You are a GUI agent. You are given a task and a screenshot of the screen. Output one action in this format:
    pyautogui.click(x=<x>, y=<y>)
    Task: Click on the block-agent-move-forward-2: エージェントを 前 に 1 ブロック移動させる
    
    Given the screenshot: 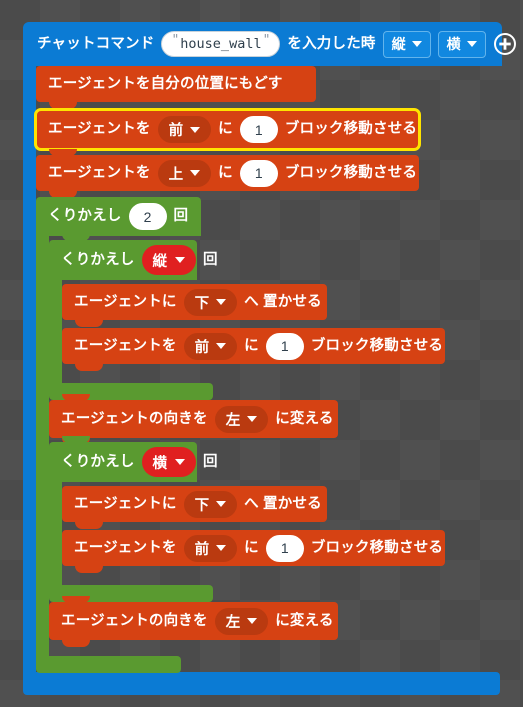 What is the action you would take?
    pyautogui.click(x=253, y=551)
    